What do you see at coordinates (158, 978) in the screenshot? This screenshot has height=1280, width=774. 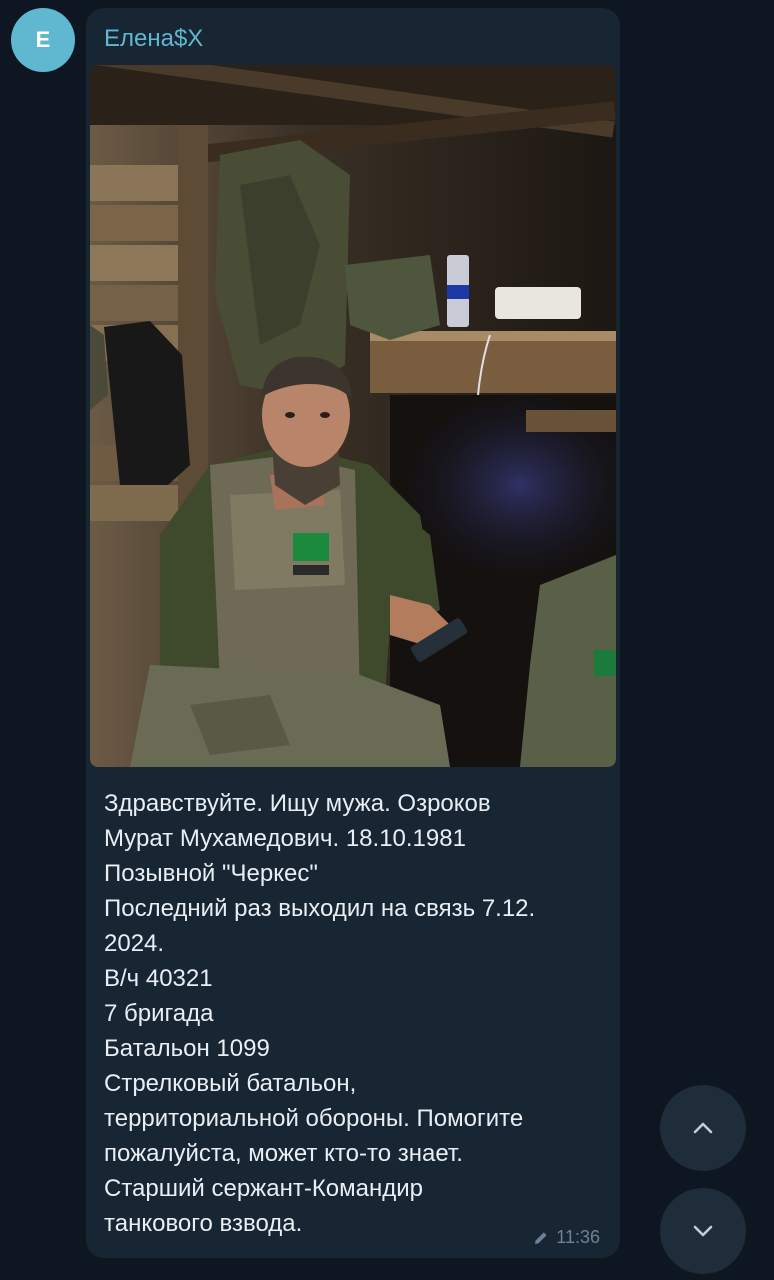 I see `message-line: В/ч 40321` at bounding box center [158, 978].